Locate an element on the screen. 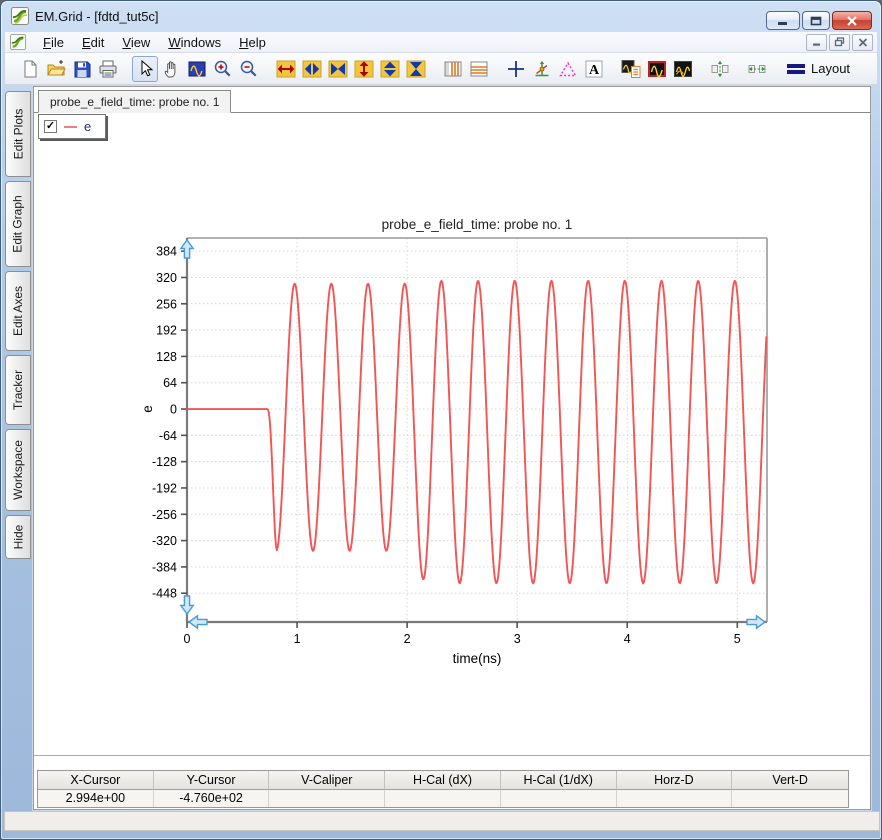 This screenshot has width=882, height=840. h-bowtie-button is located at coordinates (338, 69).